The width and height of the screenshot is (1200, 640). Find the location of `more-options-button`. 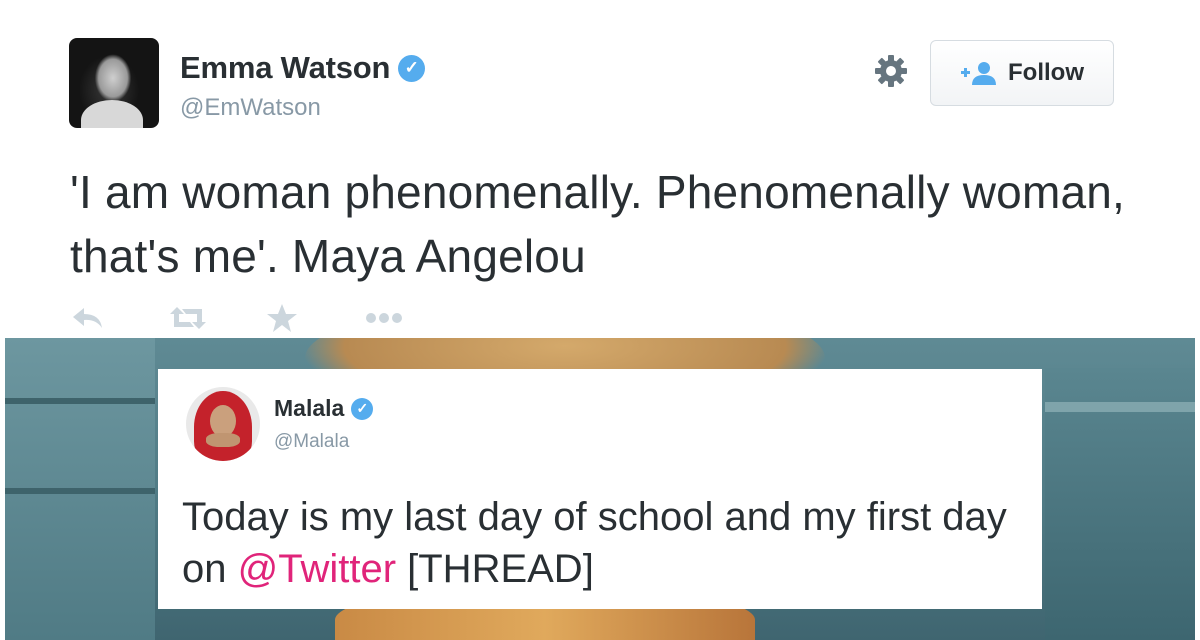

more-options-button is located at coordinates (413, 318).